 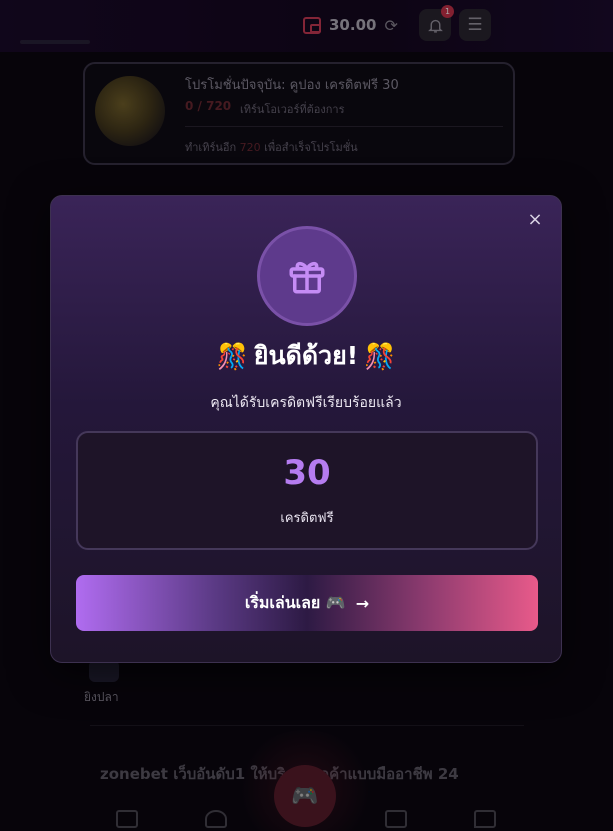 I want to click on close-button: ×, so click(x=535, y=220).